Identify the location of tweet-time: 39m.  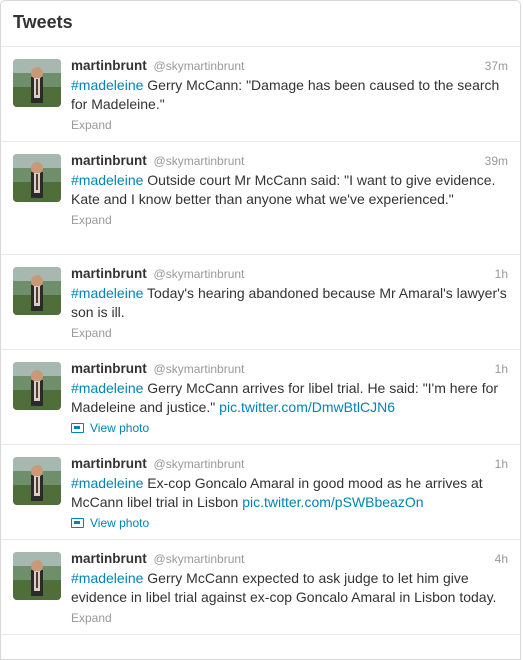
(496, 161).